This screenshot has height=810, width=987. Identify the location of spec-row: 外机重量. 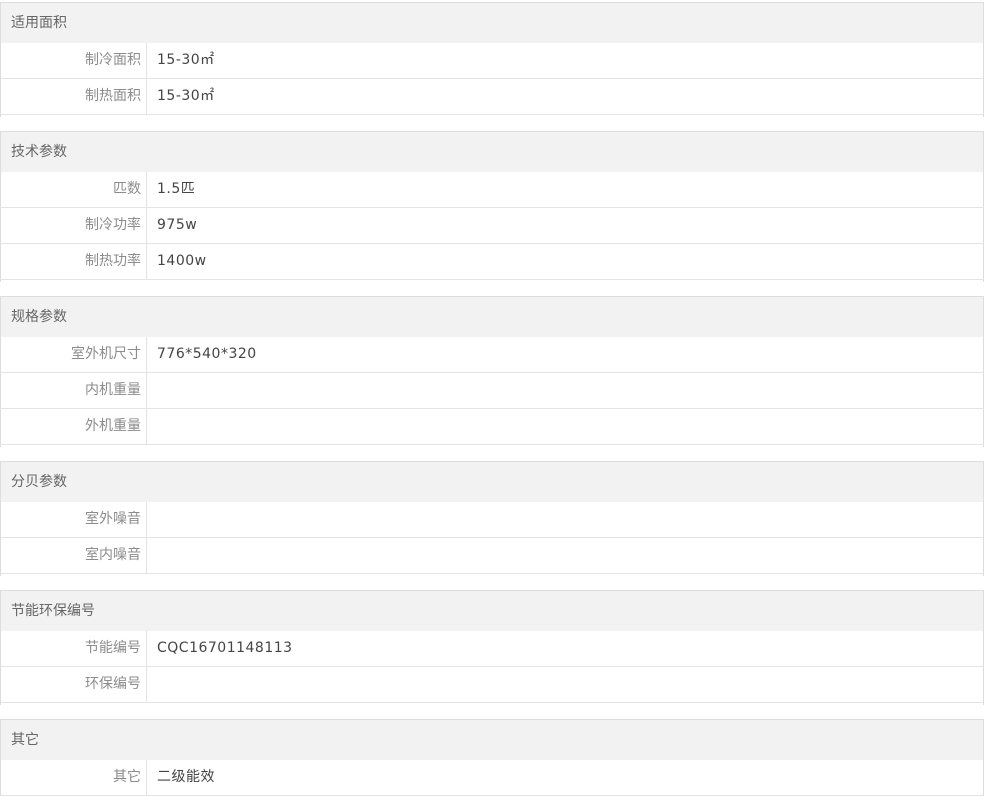
(492, 427).